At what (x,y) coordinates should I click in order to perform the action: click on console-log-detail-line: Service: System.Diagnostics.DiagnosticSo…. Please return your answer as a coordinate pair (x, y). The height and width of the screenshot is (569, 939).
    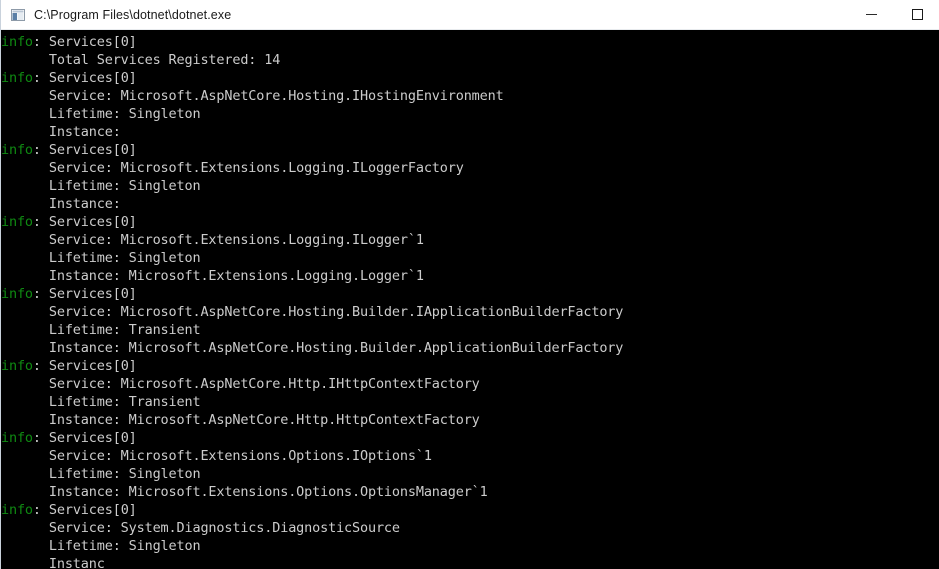
    Looking at the image, I should click on (470, 528).